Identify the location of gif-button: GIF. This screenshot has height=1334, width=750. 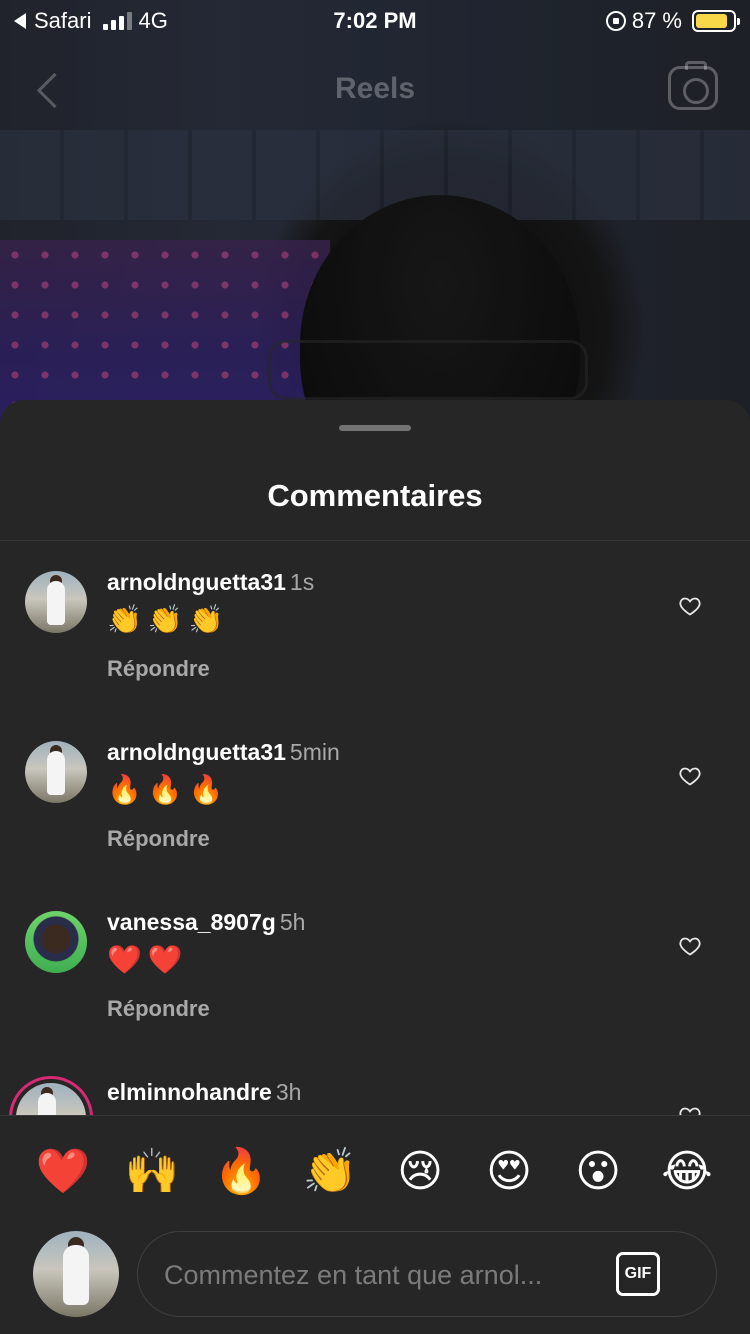
(638, 1274).